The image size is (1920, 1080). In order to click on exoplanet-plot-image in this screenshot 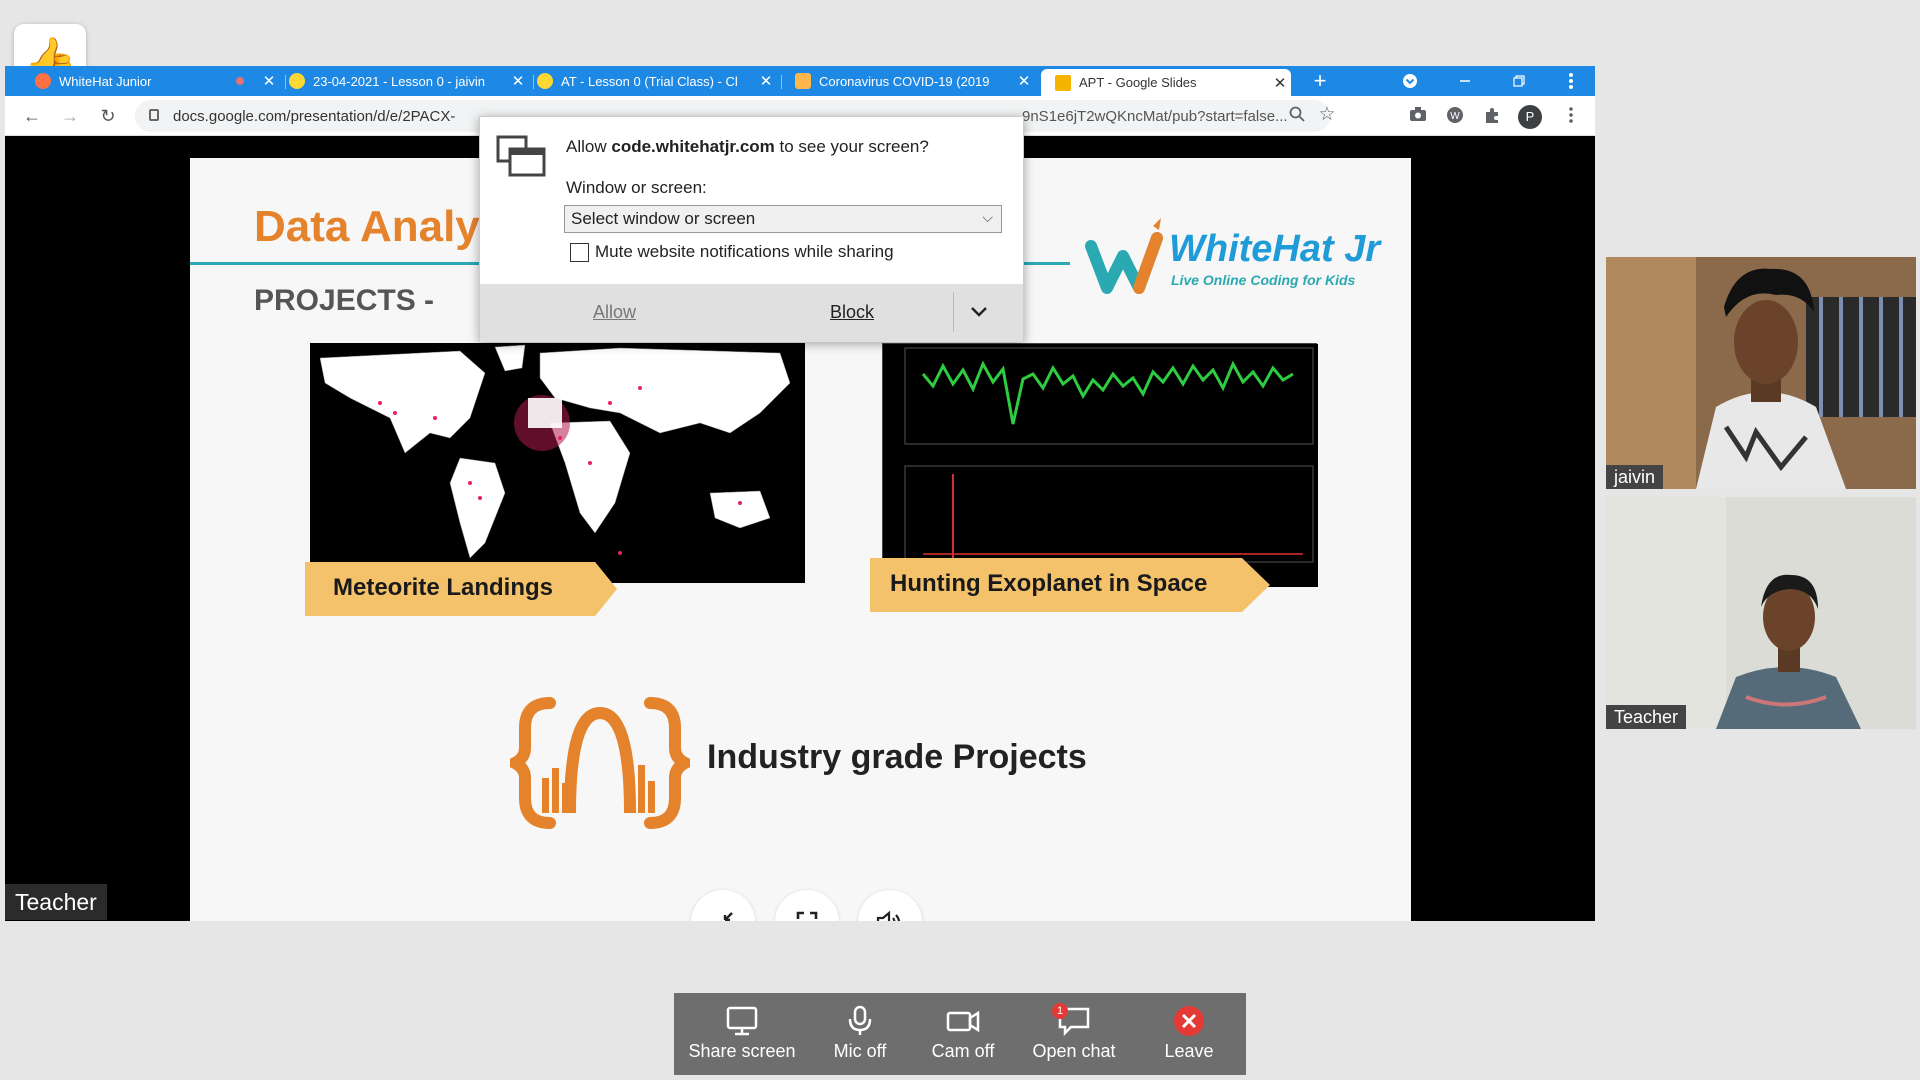, I will do `click(1100, 465)`.